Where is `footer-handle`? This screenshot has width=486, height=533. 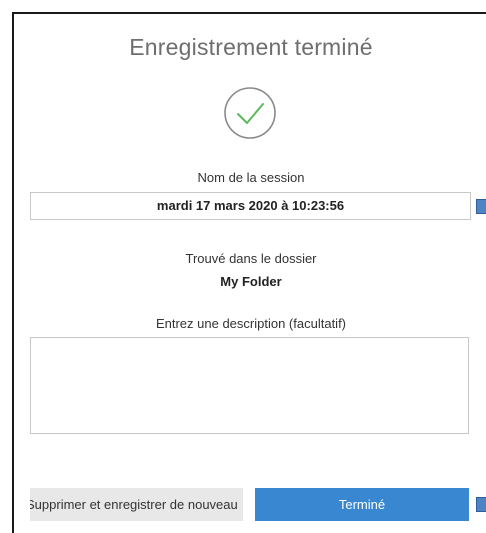 footer-handle is located at coordinates (481, 504).